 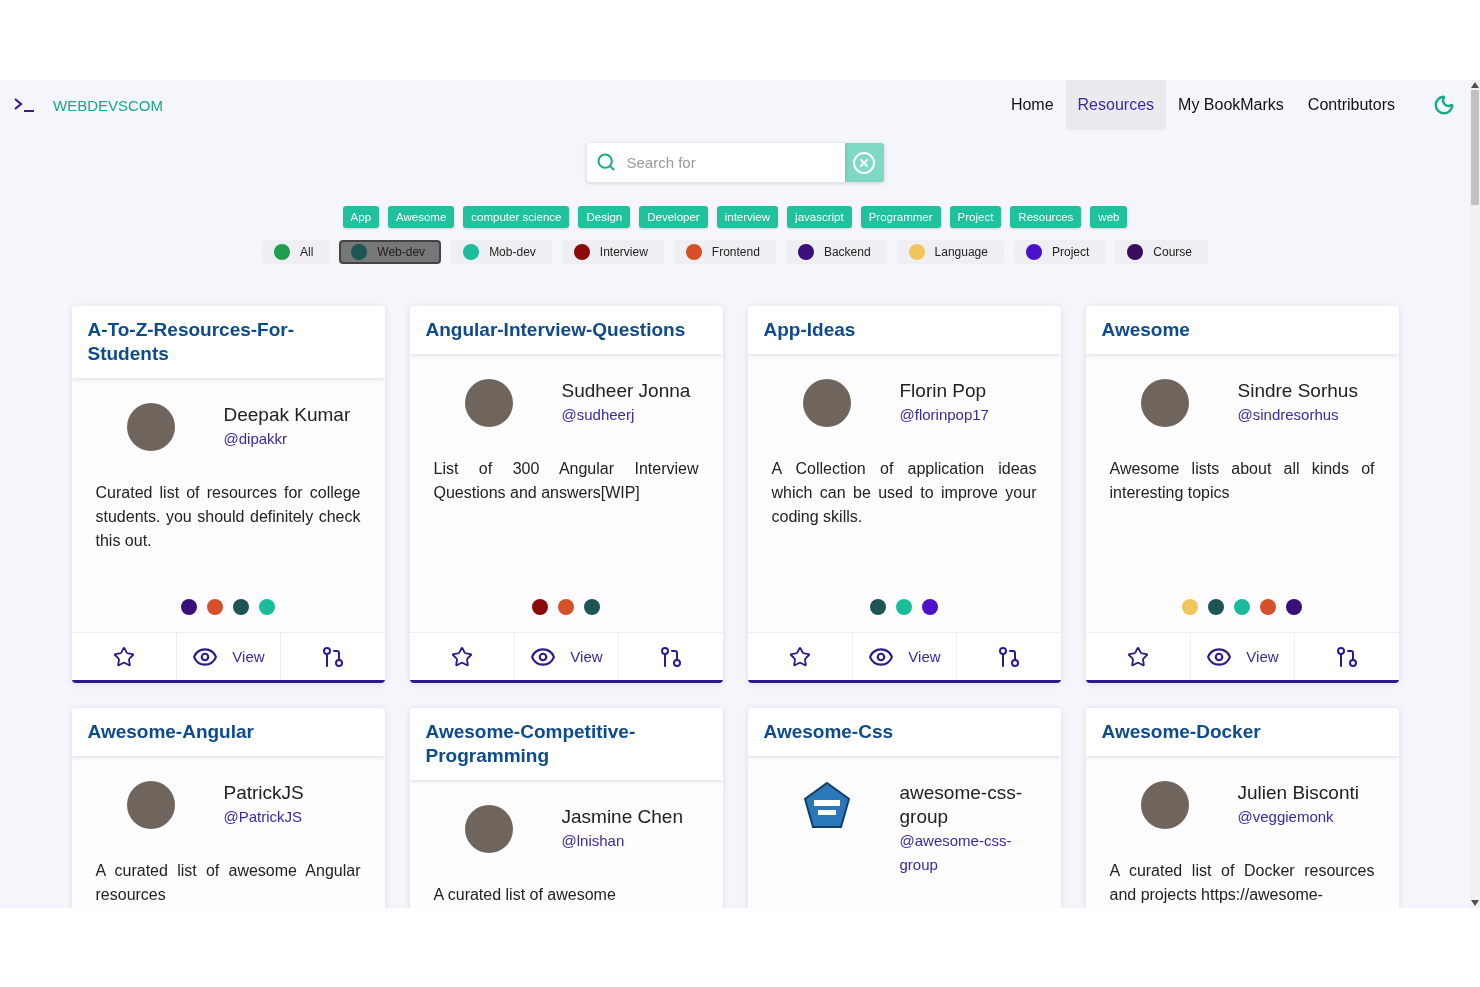 I want to click on nav-link: Home, so click(x=1032, y=105).